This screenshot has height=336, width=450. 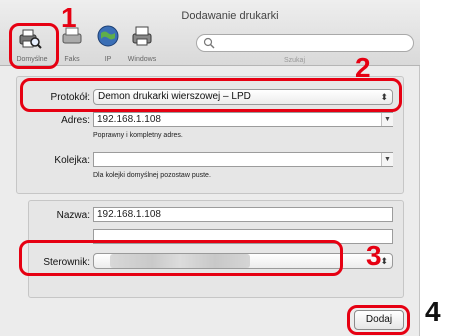 What do you see at coordinates (142, 36) in the screenshot?
I see `network-printer-icon` at bounding box center [142, 36].